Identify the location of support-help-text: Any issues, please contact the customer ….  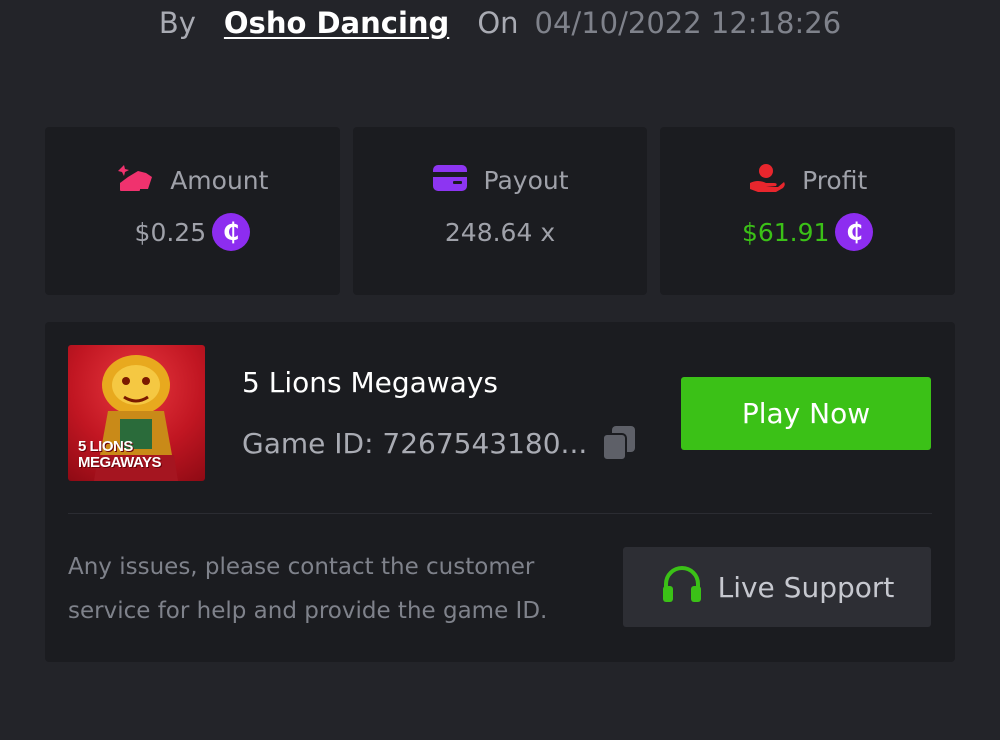
(308, 589).